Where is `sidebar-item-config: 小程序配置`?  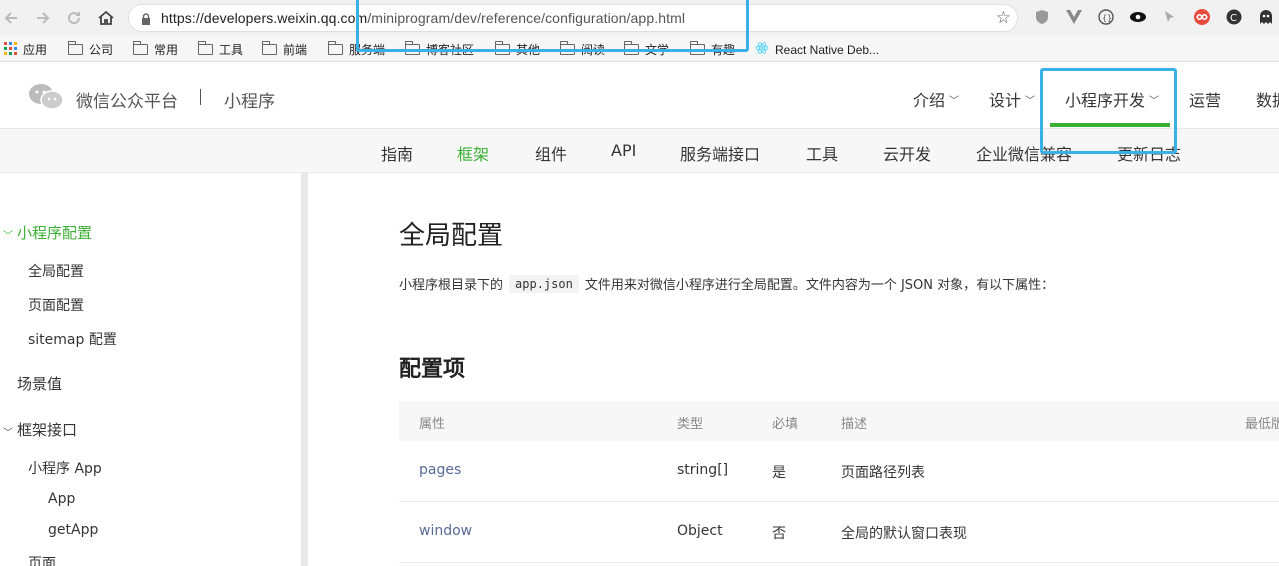
sidebar-item-config: 小程序配置 is located at coordinates (54, 232).